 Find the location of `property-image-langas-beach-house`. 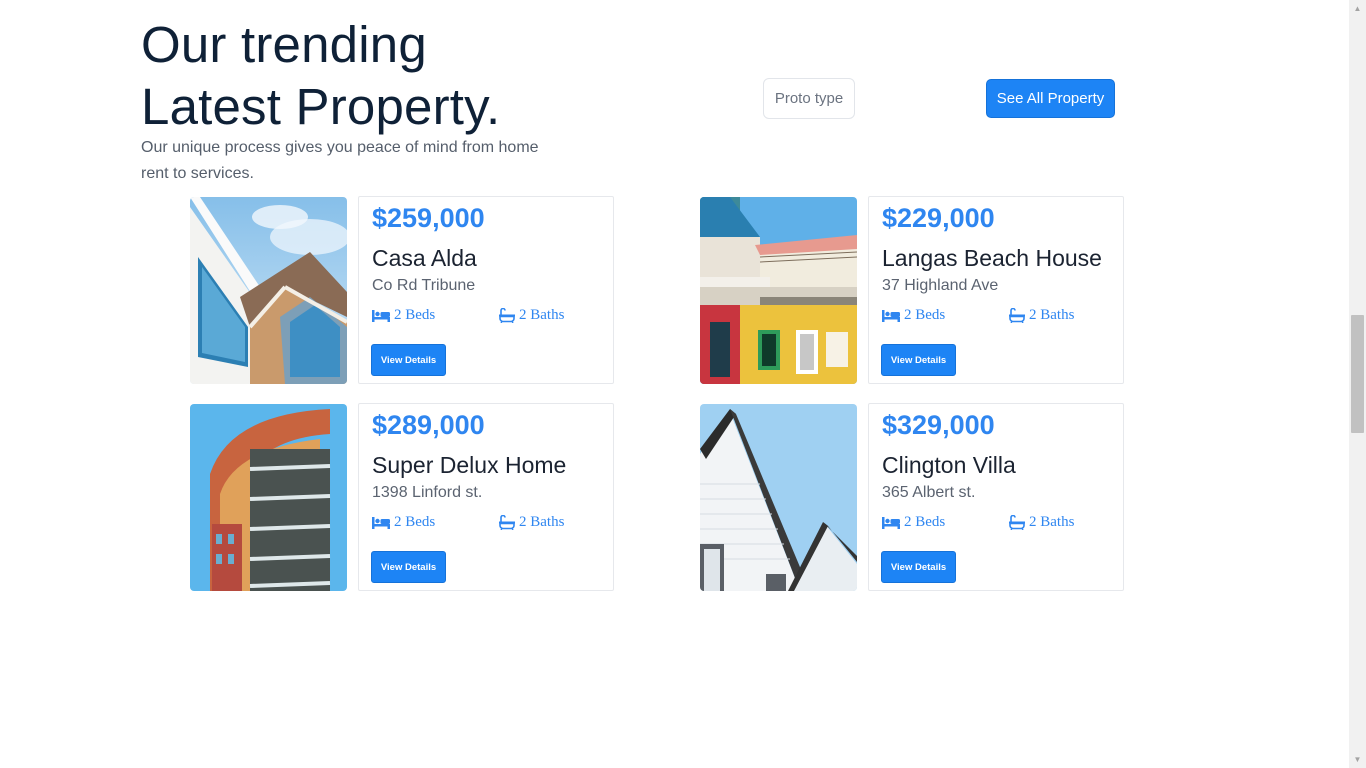

property-image-langas-beach-house is located at coordinates (778, 290).